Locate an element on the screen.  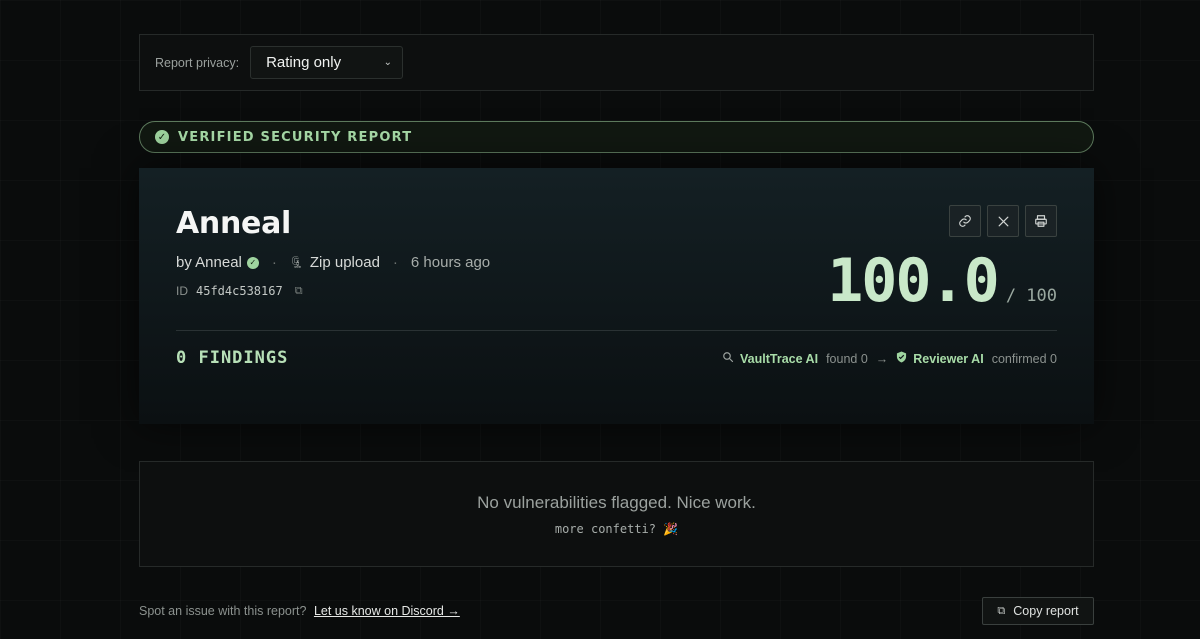
report-meta: by Anneal ✓ · 🗜 Zip upload · 6 hours ago is located at coordinates (333, 262).